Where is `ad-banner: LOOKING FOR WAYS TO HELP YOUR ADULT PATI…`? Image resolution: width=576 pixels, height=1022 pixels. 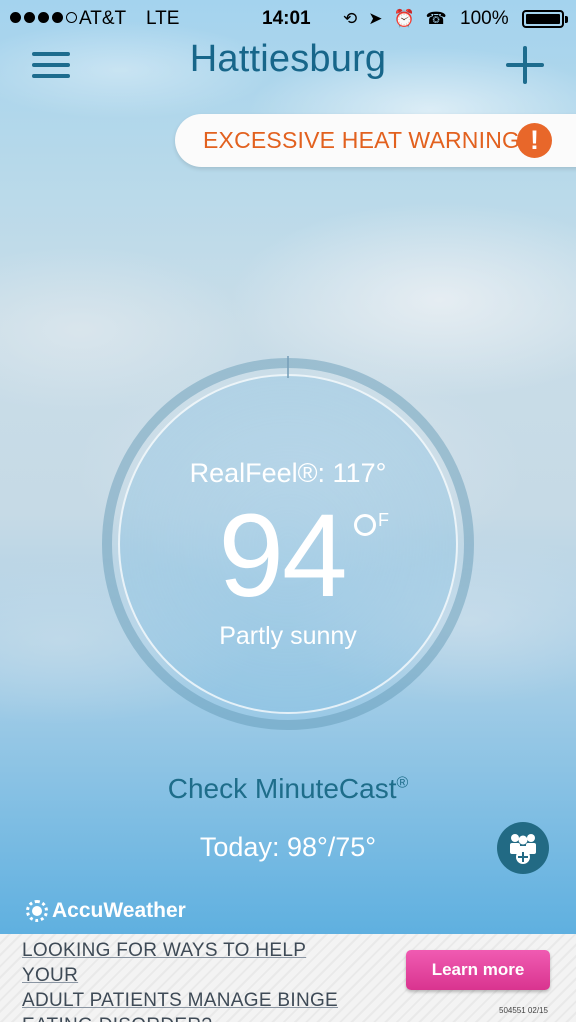 ad-banner: LOOKING FOR WAYS TO HELP YOUR ADULT PATI… is located at coordinates (288, 978).